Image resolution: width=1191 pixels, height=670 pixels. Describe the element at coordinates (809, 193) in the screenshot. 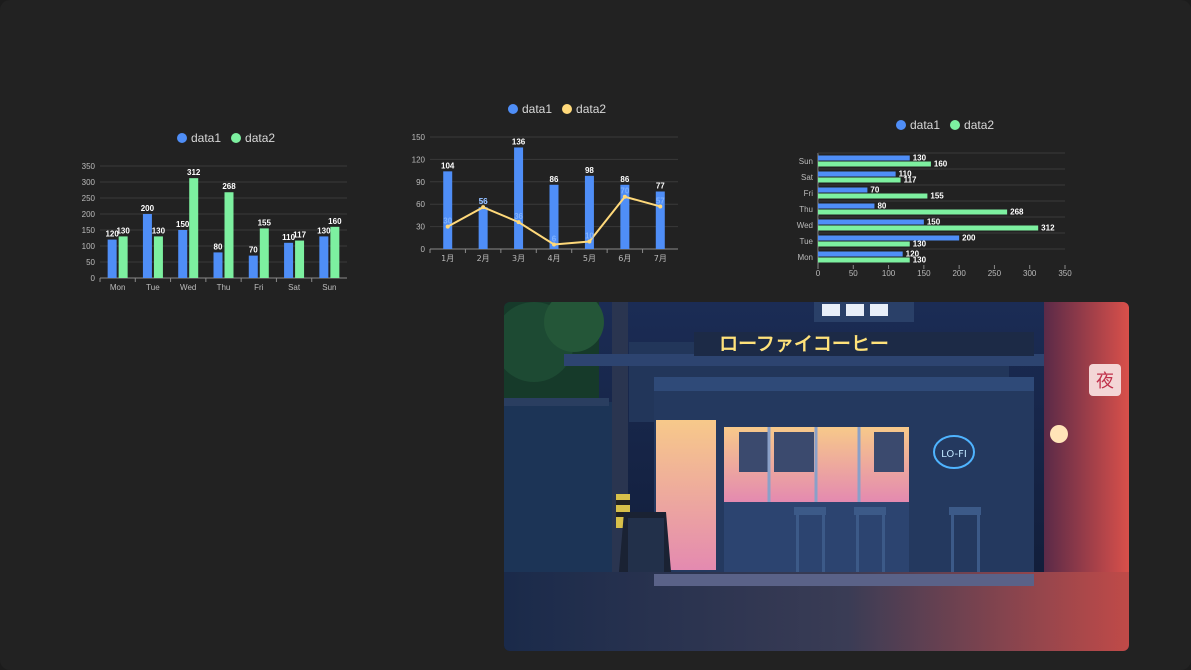

I see `y-tick-label: Fri` at that location.